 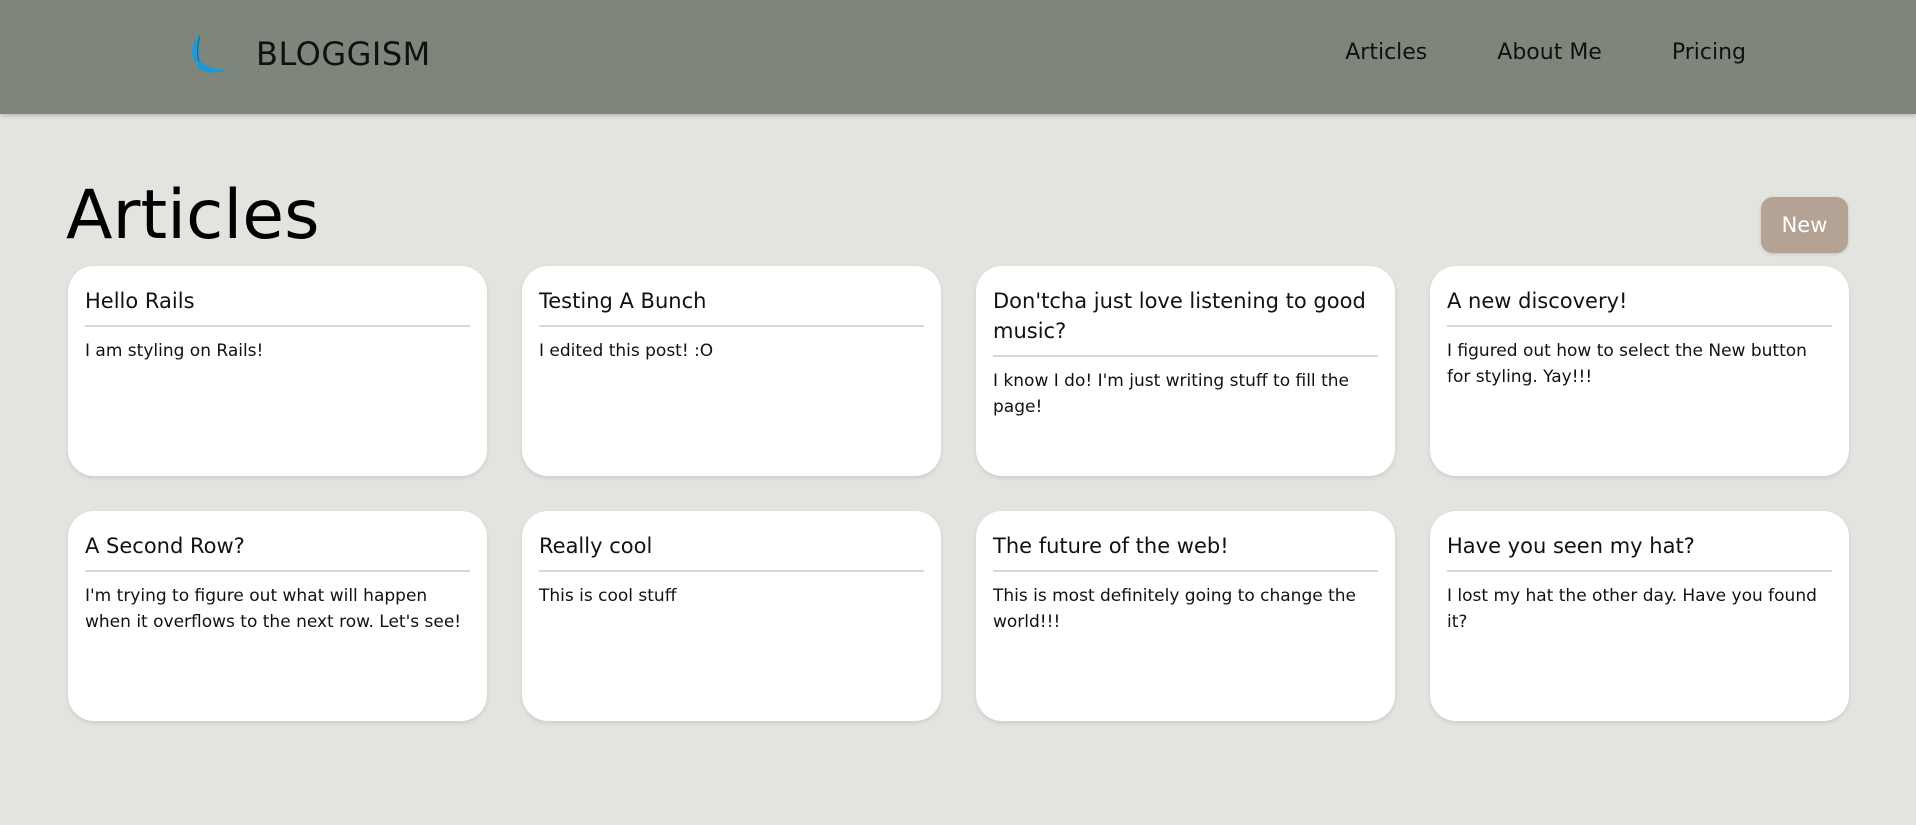 I want to click on brand-name: BLOGGISM, so click(x=343, y=54).